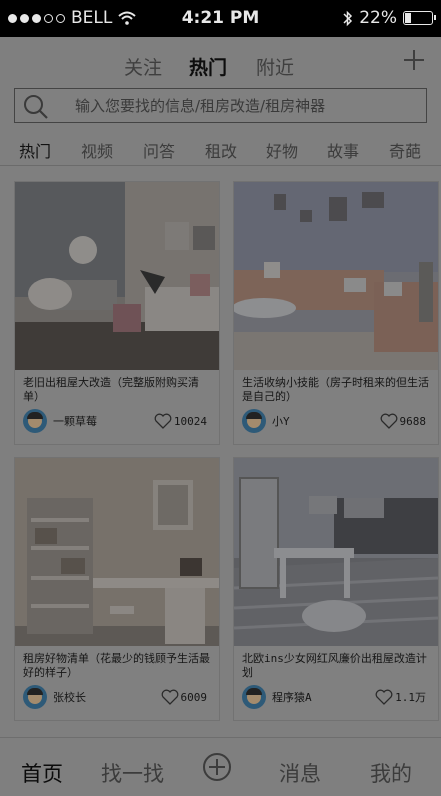 The image size is (441, 796). I want to click on search-bar, so click(220, 105).